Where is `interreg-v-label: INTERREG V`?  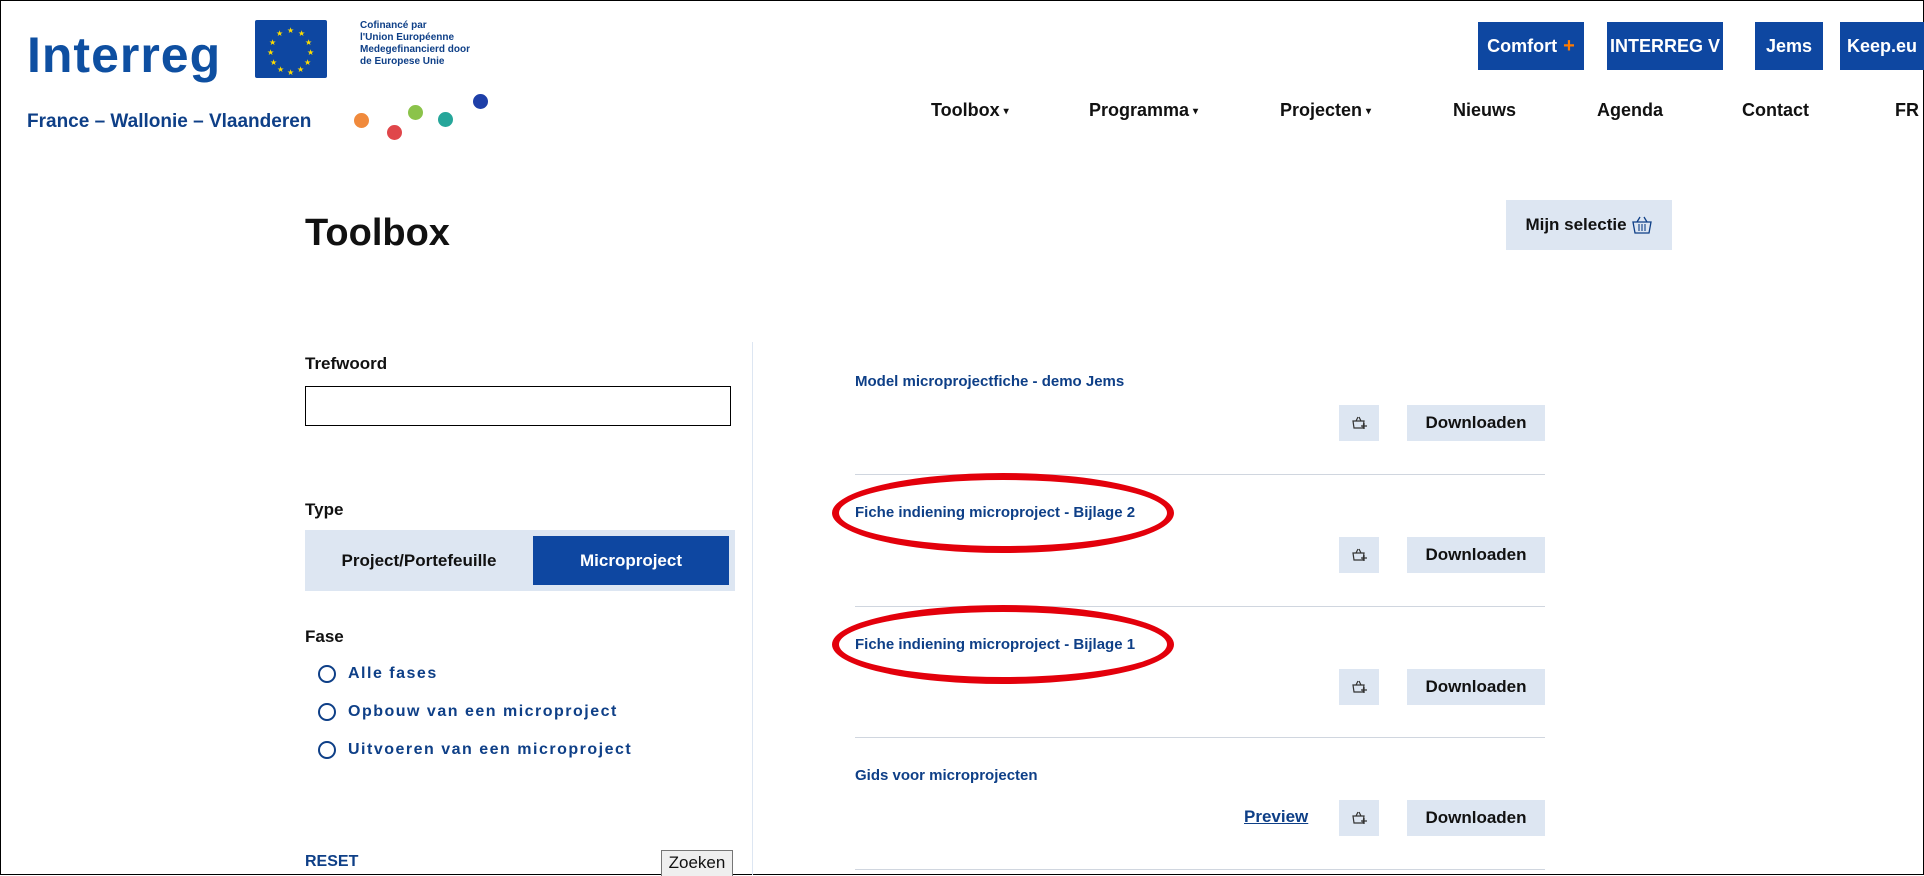
interreg-v-label: INTERREG V is located at coordinates (1664, 45).